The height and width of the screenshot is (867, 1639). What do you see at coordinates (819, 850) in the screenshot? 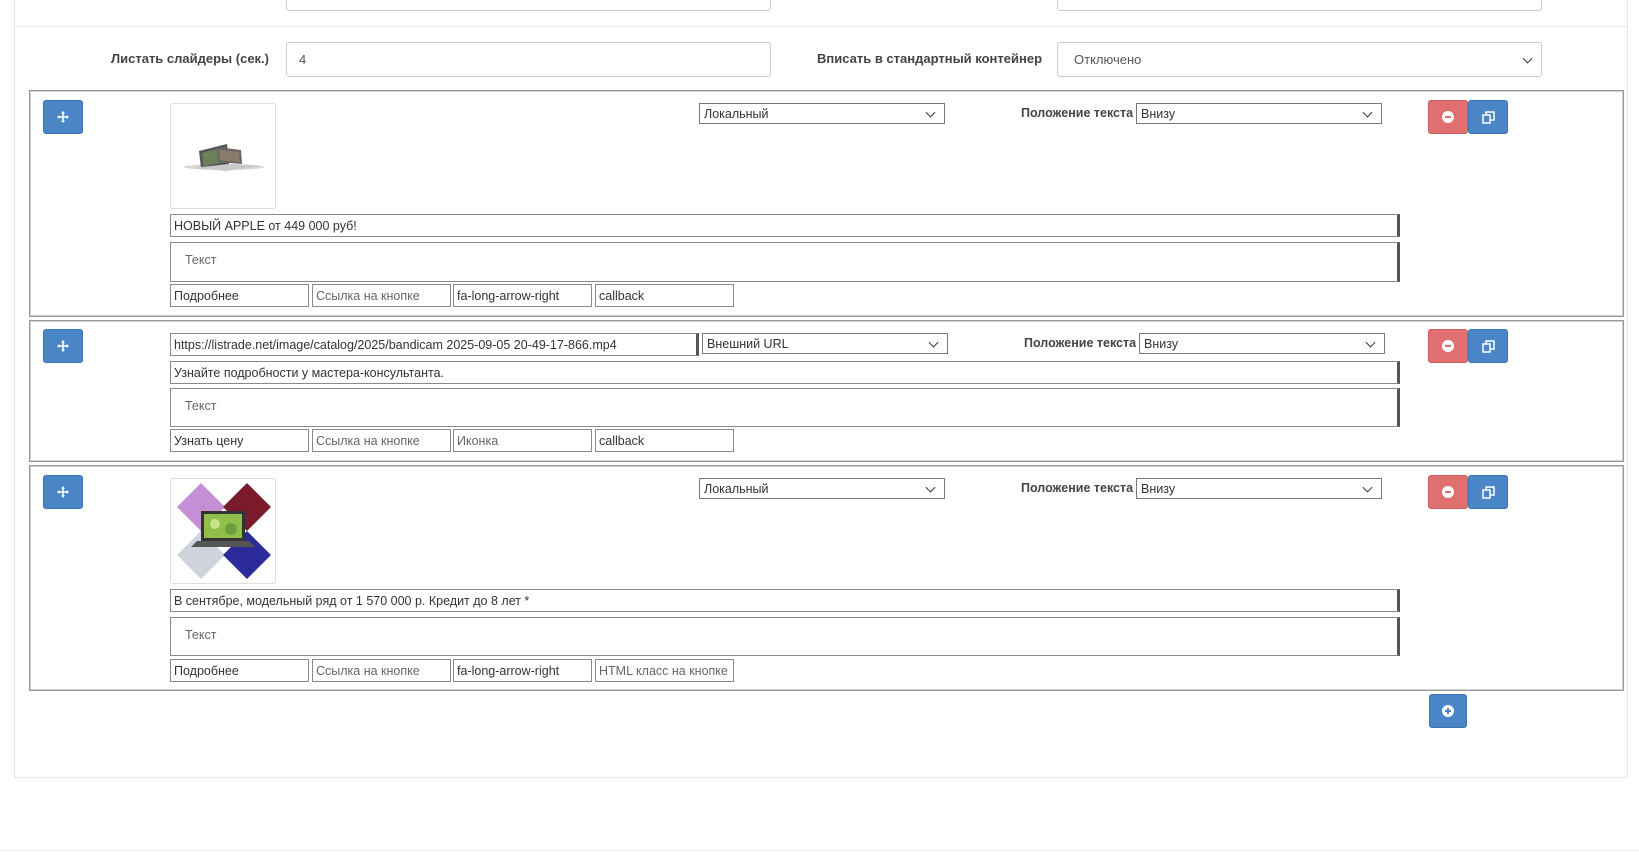
I see `footer-divider` at bounding box center [819, 850].